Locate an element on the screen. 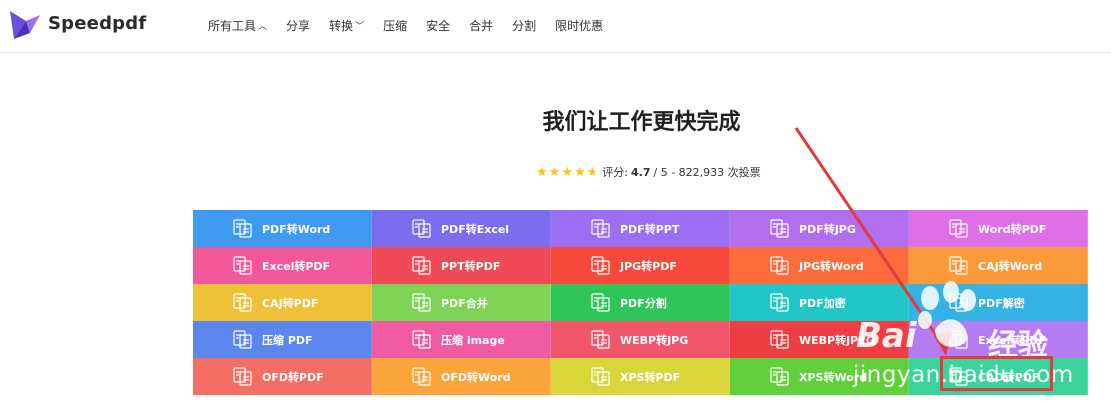 The height and width of the screenshot is (414, 1111). nav-label: 所有工具 is located at coordinates (232, 26).